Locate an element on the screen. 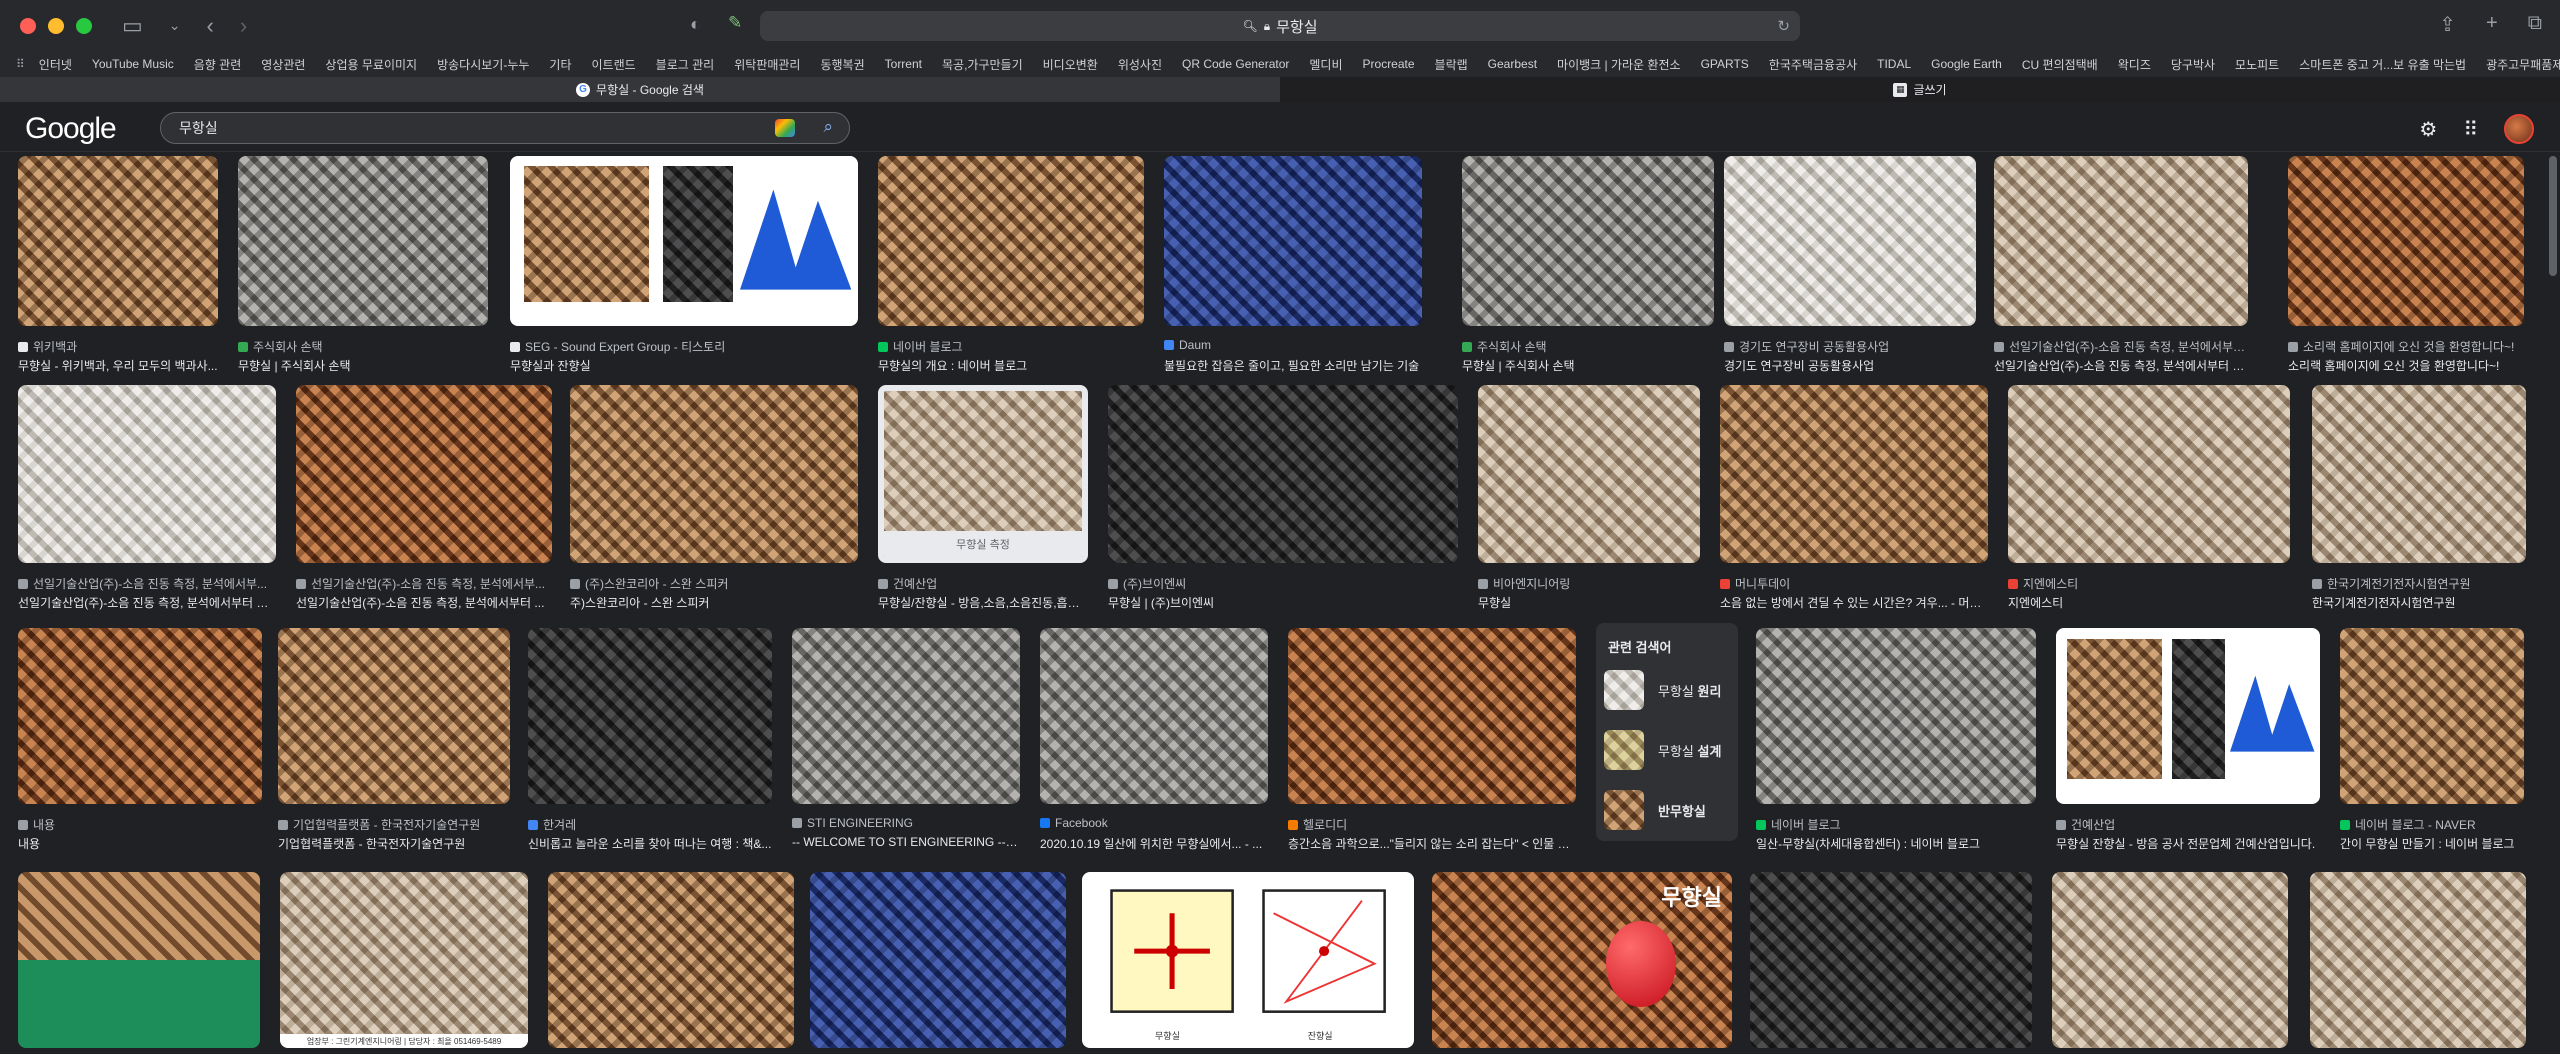 The image size is (2560, 1054). avatar is located at coordinates (2519, 129).